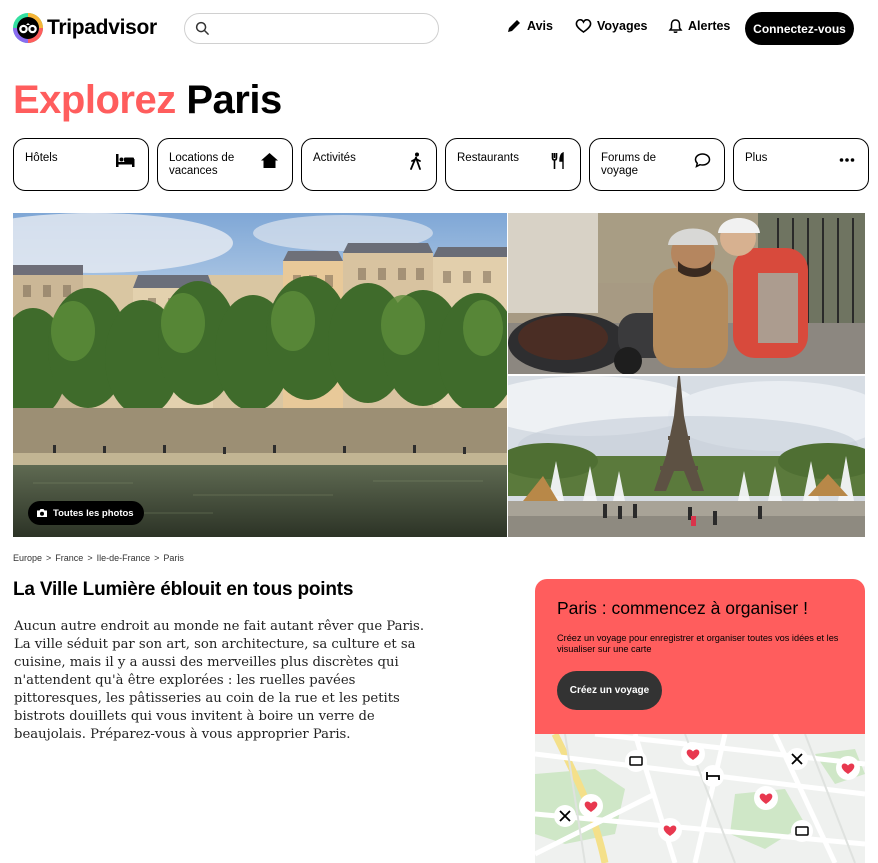  I want to click on photo-sidecar-tour, so click(686, 293).